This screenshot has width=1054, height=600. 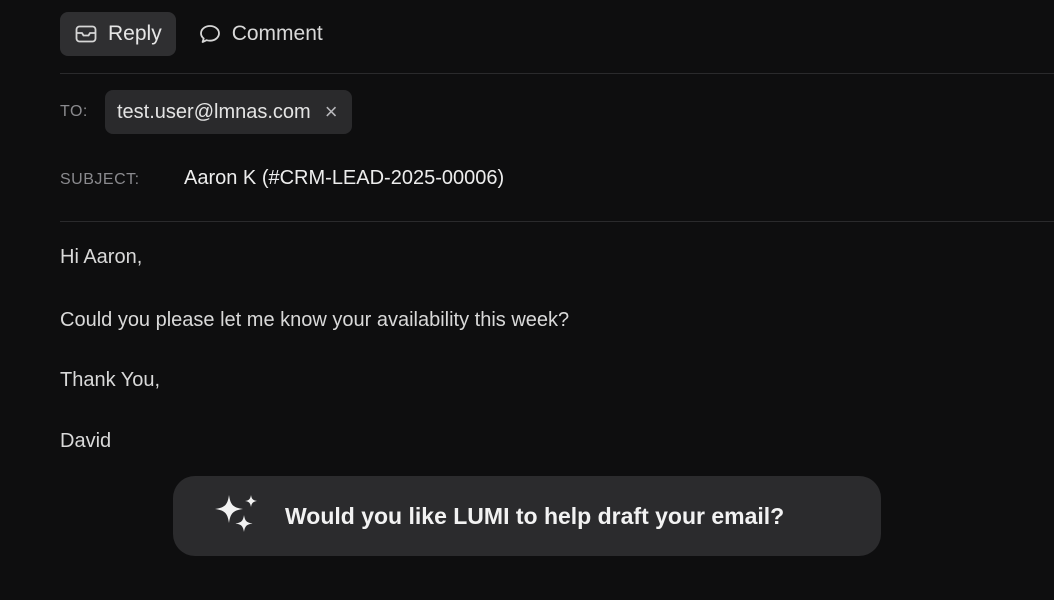 I want to click on body-line: Hi Aaron,, so click(x=101, y=257).